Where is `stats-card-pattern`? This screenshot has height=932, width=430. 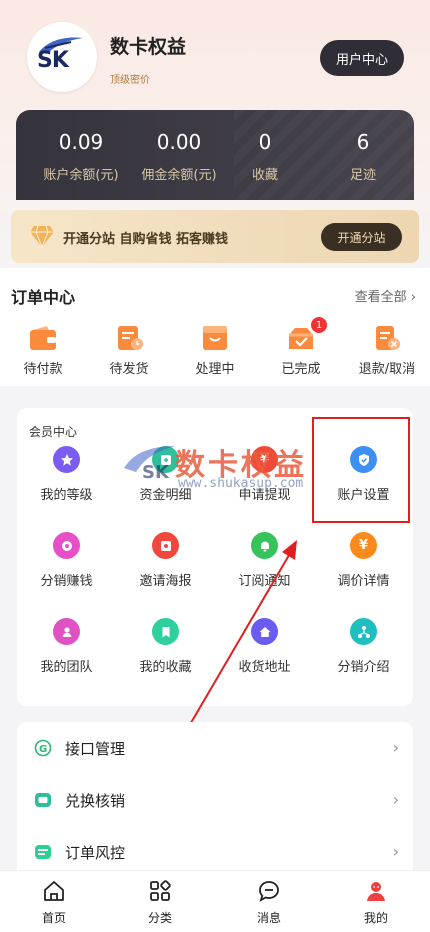 stats-card-pattern is located at coordinates (324, 155).